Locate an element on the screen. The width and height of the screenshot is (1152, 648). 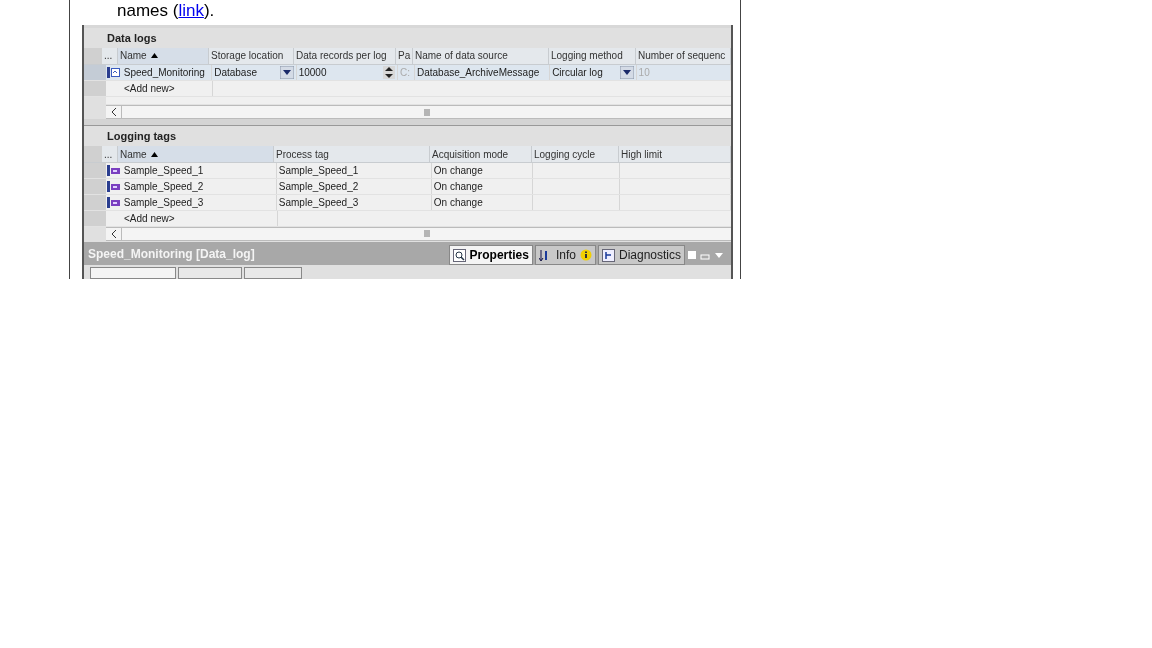
section-title: Logging tags is located at coordinates (142, 136).